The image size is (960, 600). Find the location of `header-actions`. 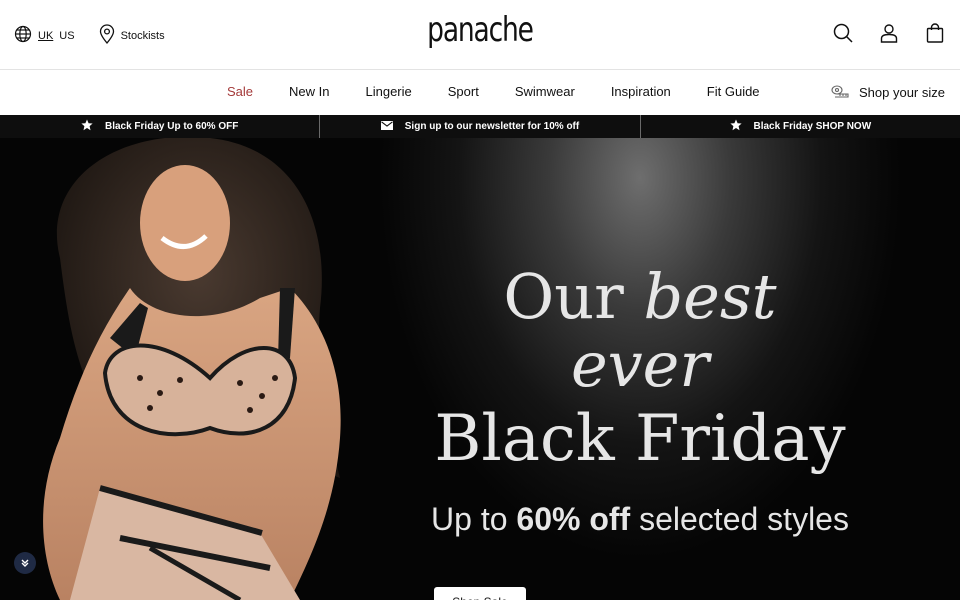

header-actions is located at coordinates (889, 33).